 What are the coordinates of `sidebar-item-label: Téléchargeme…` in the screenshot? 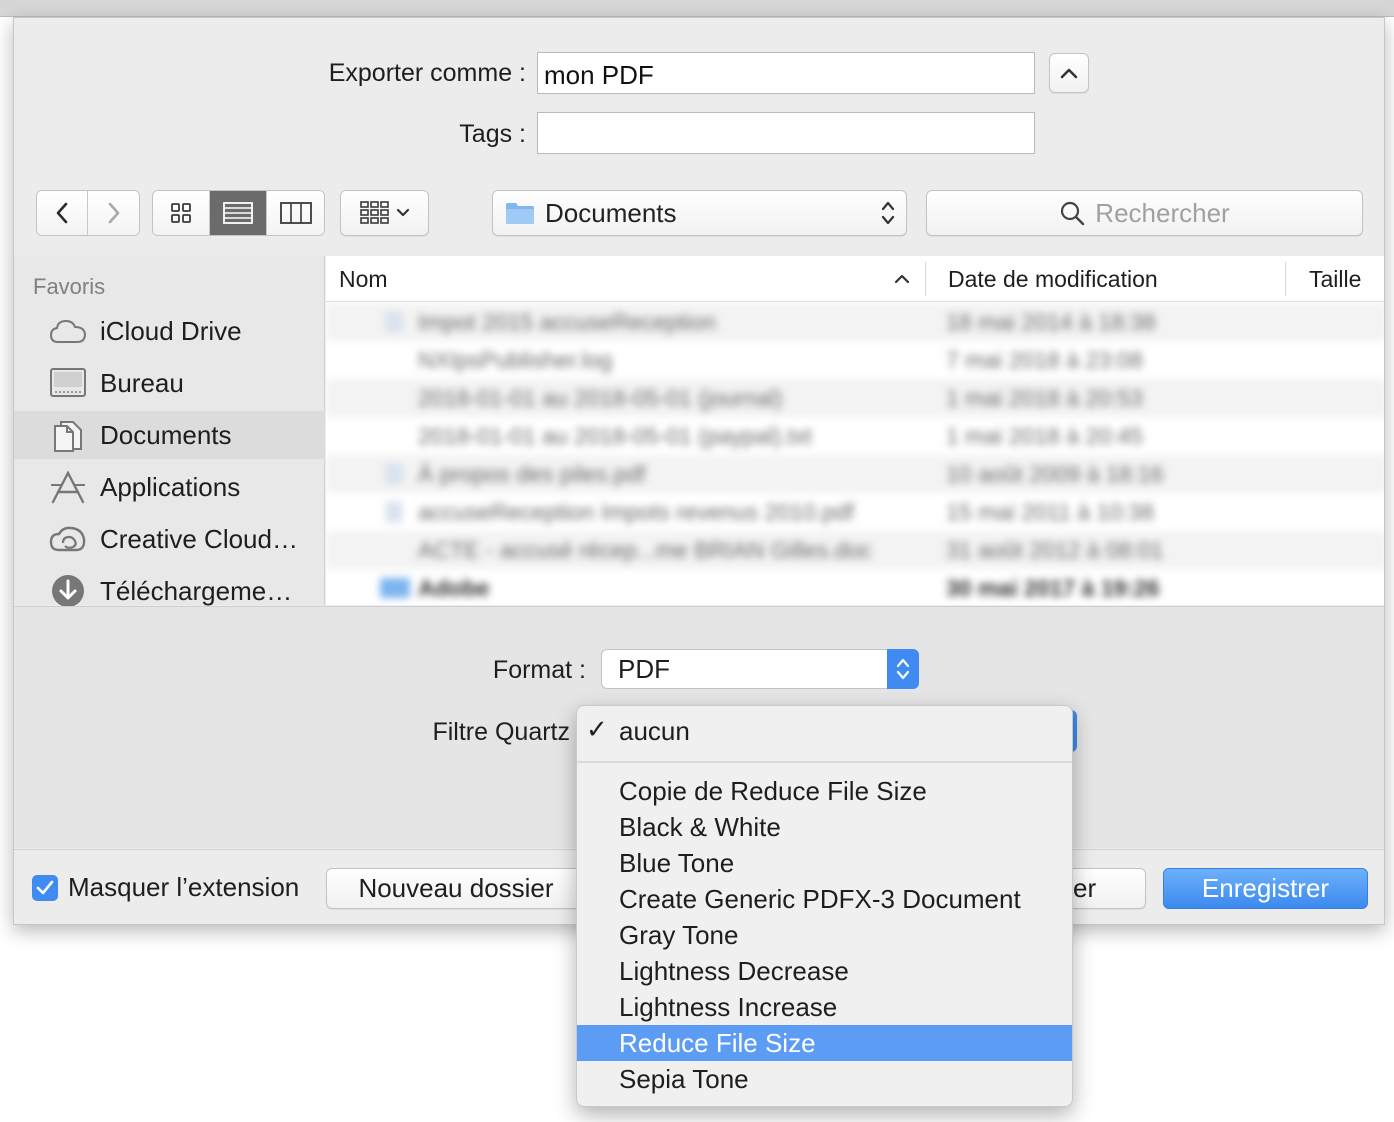 It's located at (196, 590).